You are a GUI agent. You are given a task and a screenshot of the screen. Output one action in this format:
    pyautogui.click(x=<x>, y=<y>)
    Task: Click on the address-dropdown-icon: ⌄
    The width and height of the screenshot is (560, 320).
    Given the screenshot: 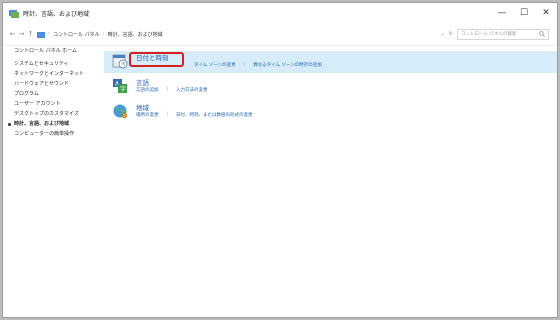 What is the action you would take?
    pyautogui.click(x=443, y=34)
    